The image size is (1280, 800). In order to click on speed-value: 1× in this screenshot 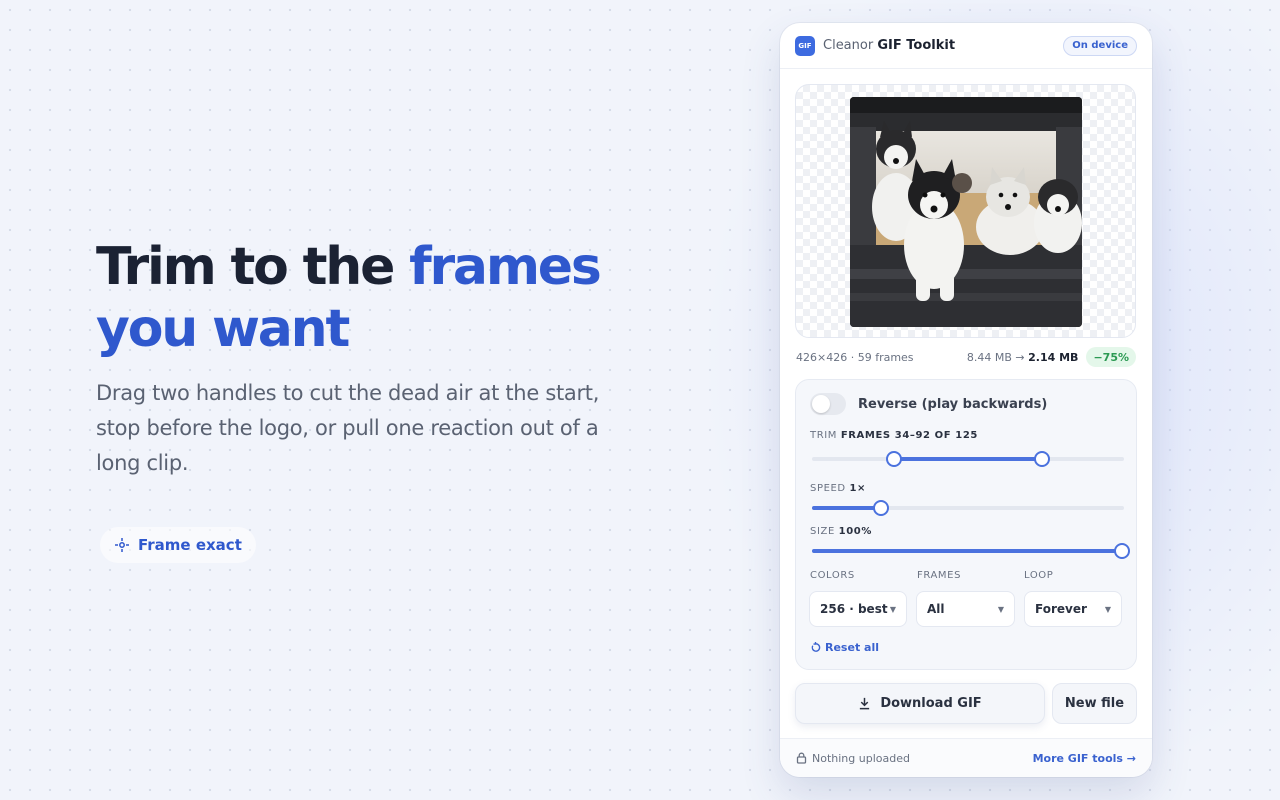, I will do `click(858, 488)`.